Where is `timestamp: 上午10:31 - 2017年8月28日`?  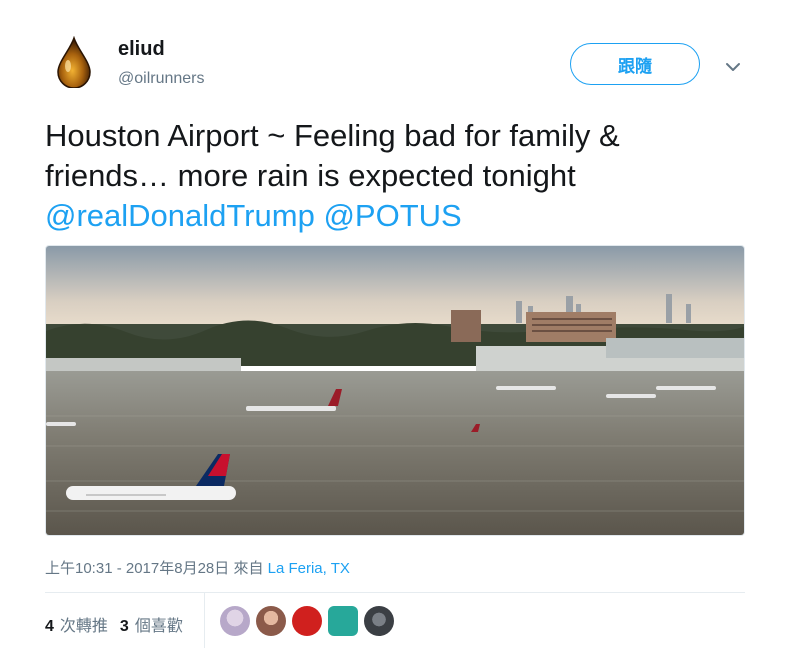 timestamp: 上午10:31 - 2017年8月28日 is located at coordinates (137, 568).